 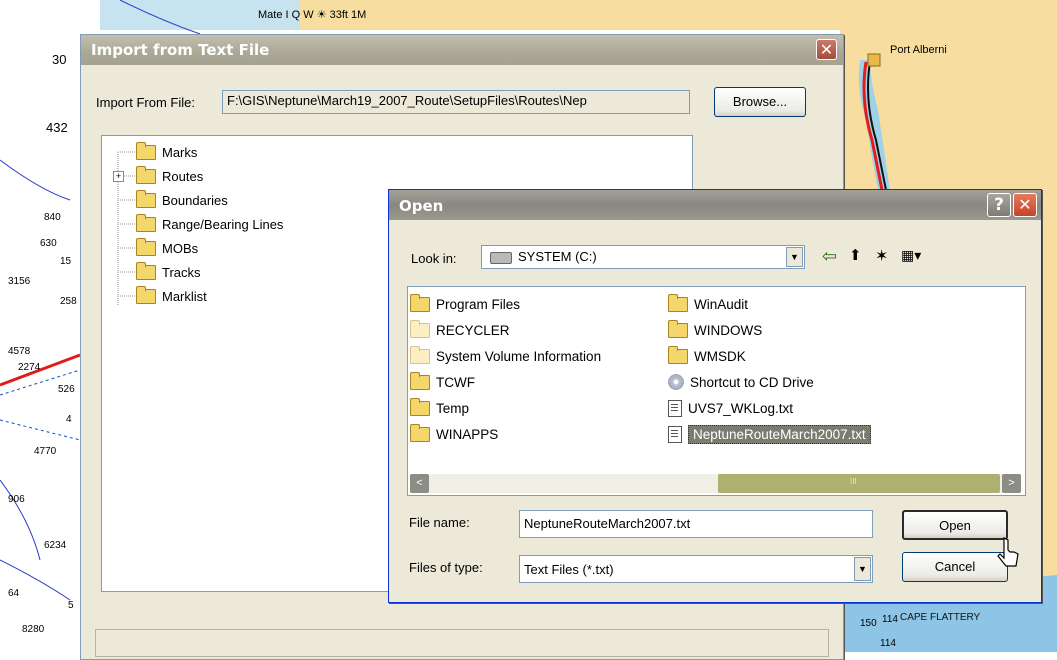 I want to click on file-item-label: NeptuneRouteMarch2007.txt, so click(x=779, y=434).